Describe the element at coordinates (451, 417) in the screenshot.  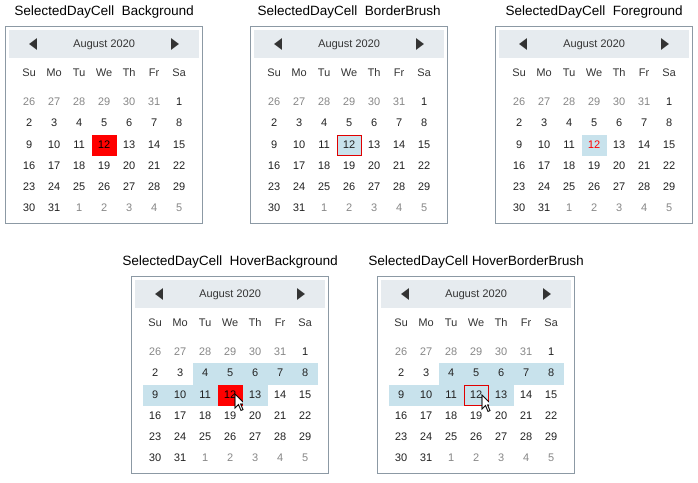
I see `day-cell: 18` at that location.